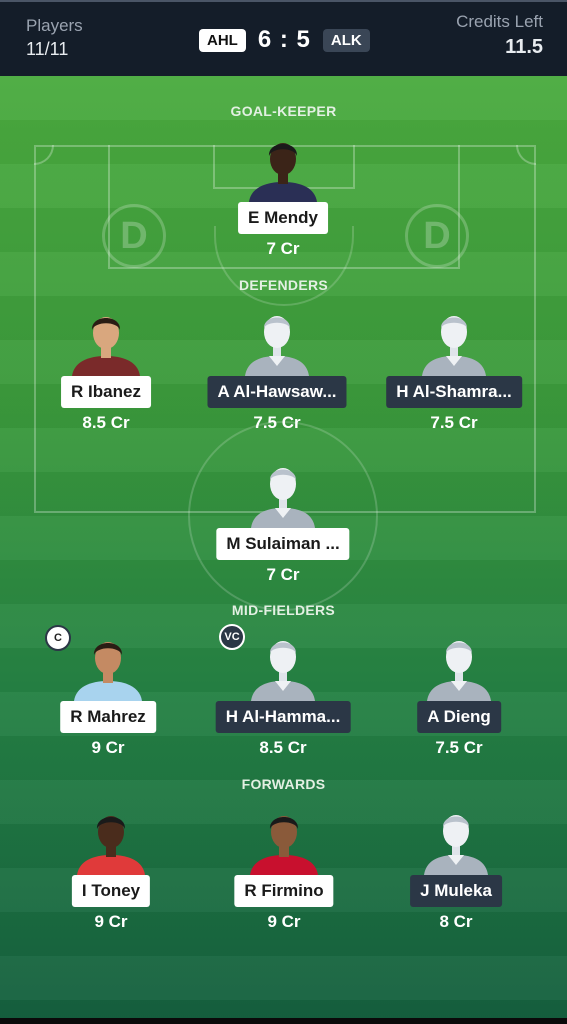  I want to click on team-player-split: 6 : 5, so click(284, 39).